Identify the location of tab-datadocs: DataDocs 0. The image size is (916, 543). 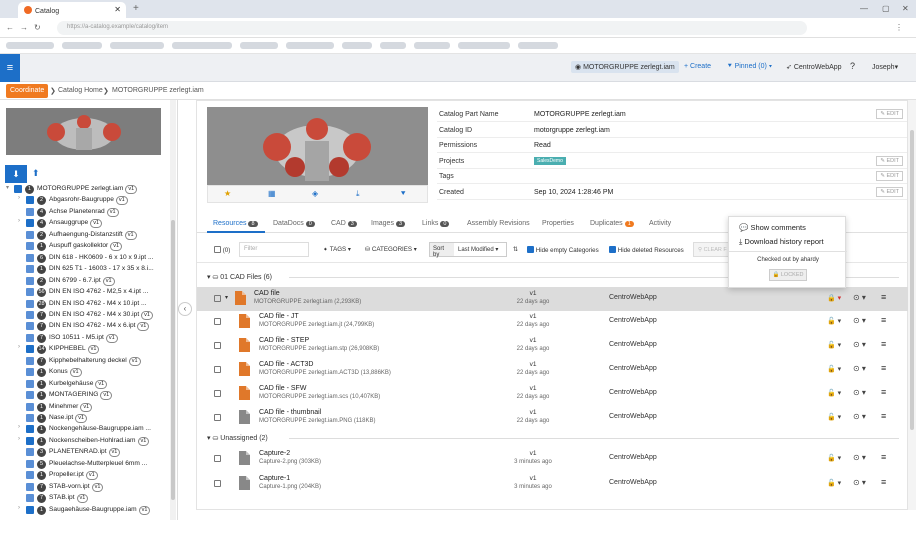
(294, 223).